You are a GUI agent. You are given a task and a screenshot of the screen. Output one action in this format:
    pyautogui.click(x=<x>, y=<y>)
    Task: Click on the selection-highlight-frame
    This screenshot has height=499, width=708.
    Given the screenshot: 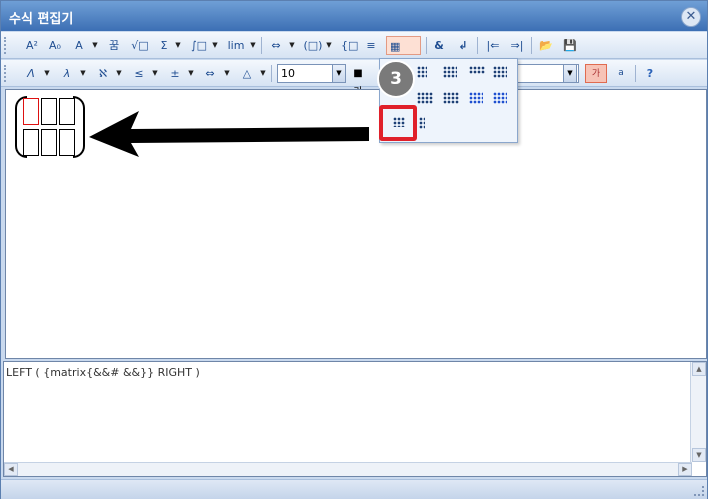 What is the action you would take?
    pyautogui.click(x=398, y=123)
    